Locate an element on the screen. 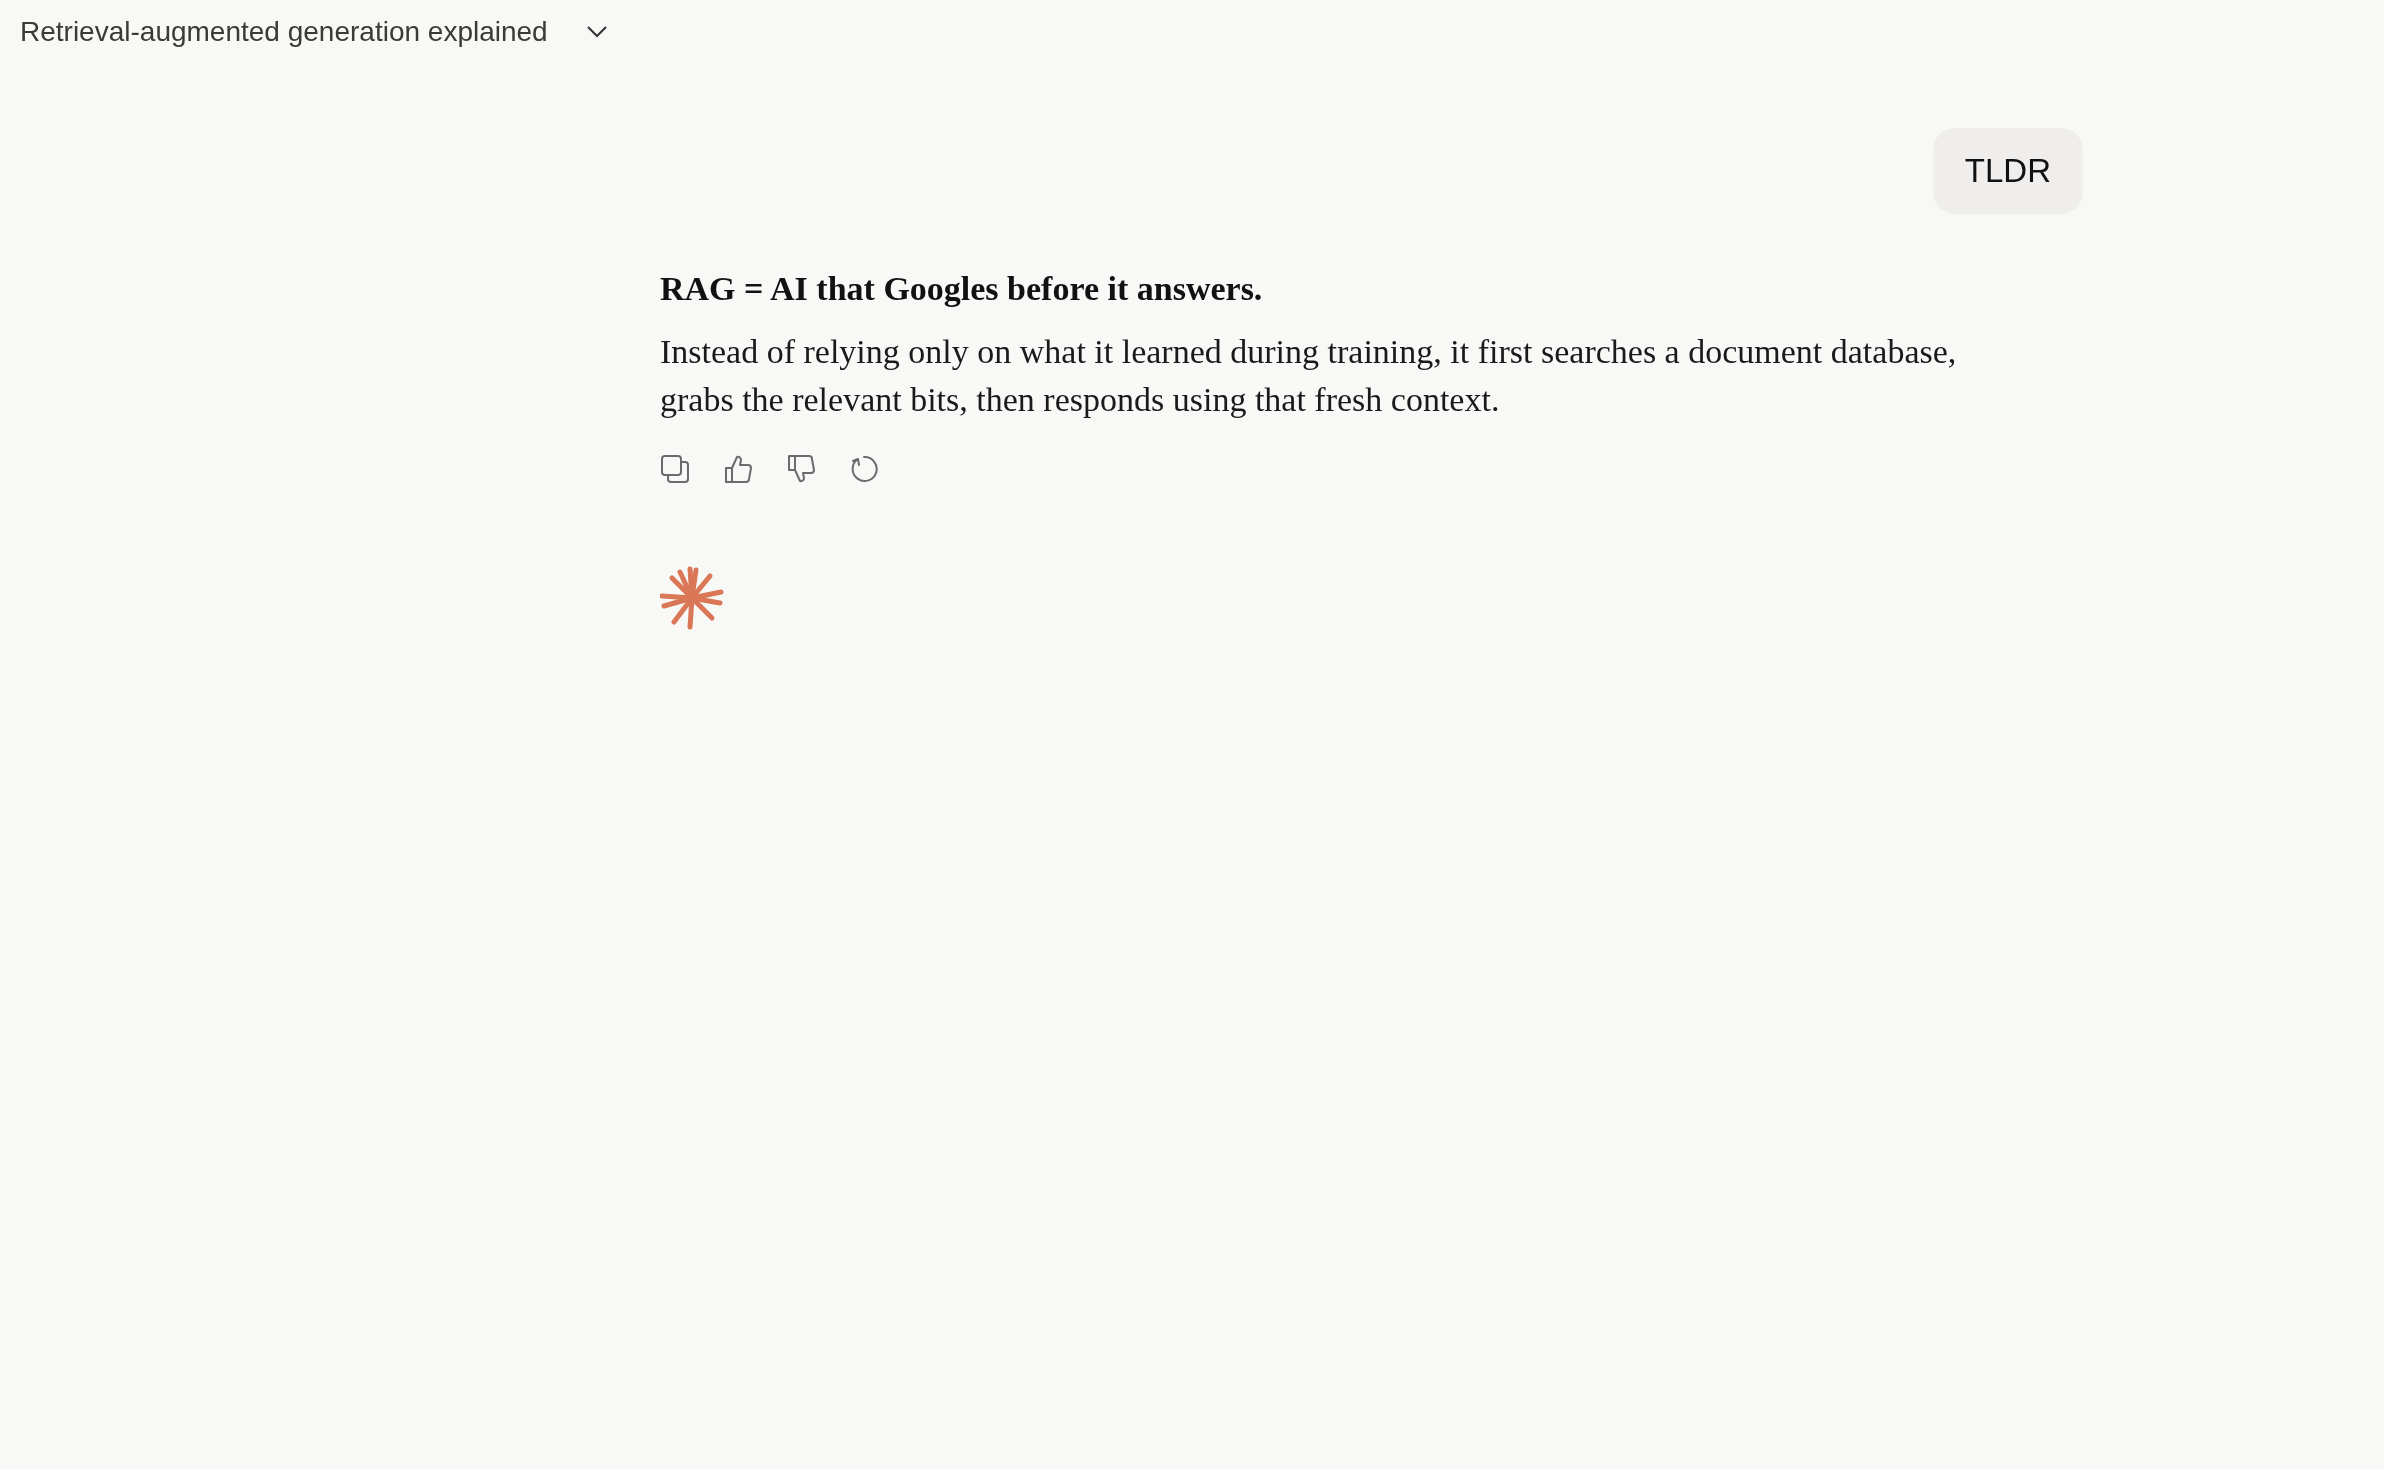 The width and height of the screenshot is (2384, 1470). chevron-down-icon is located at coordinates (596, 32).